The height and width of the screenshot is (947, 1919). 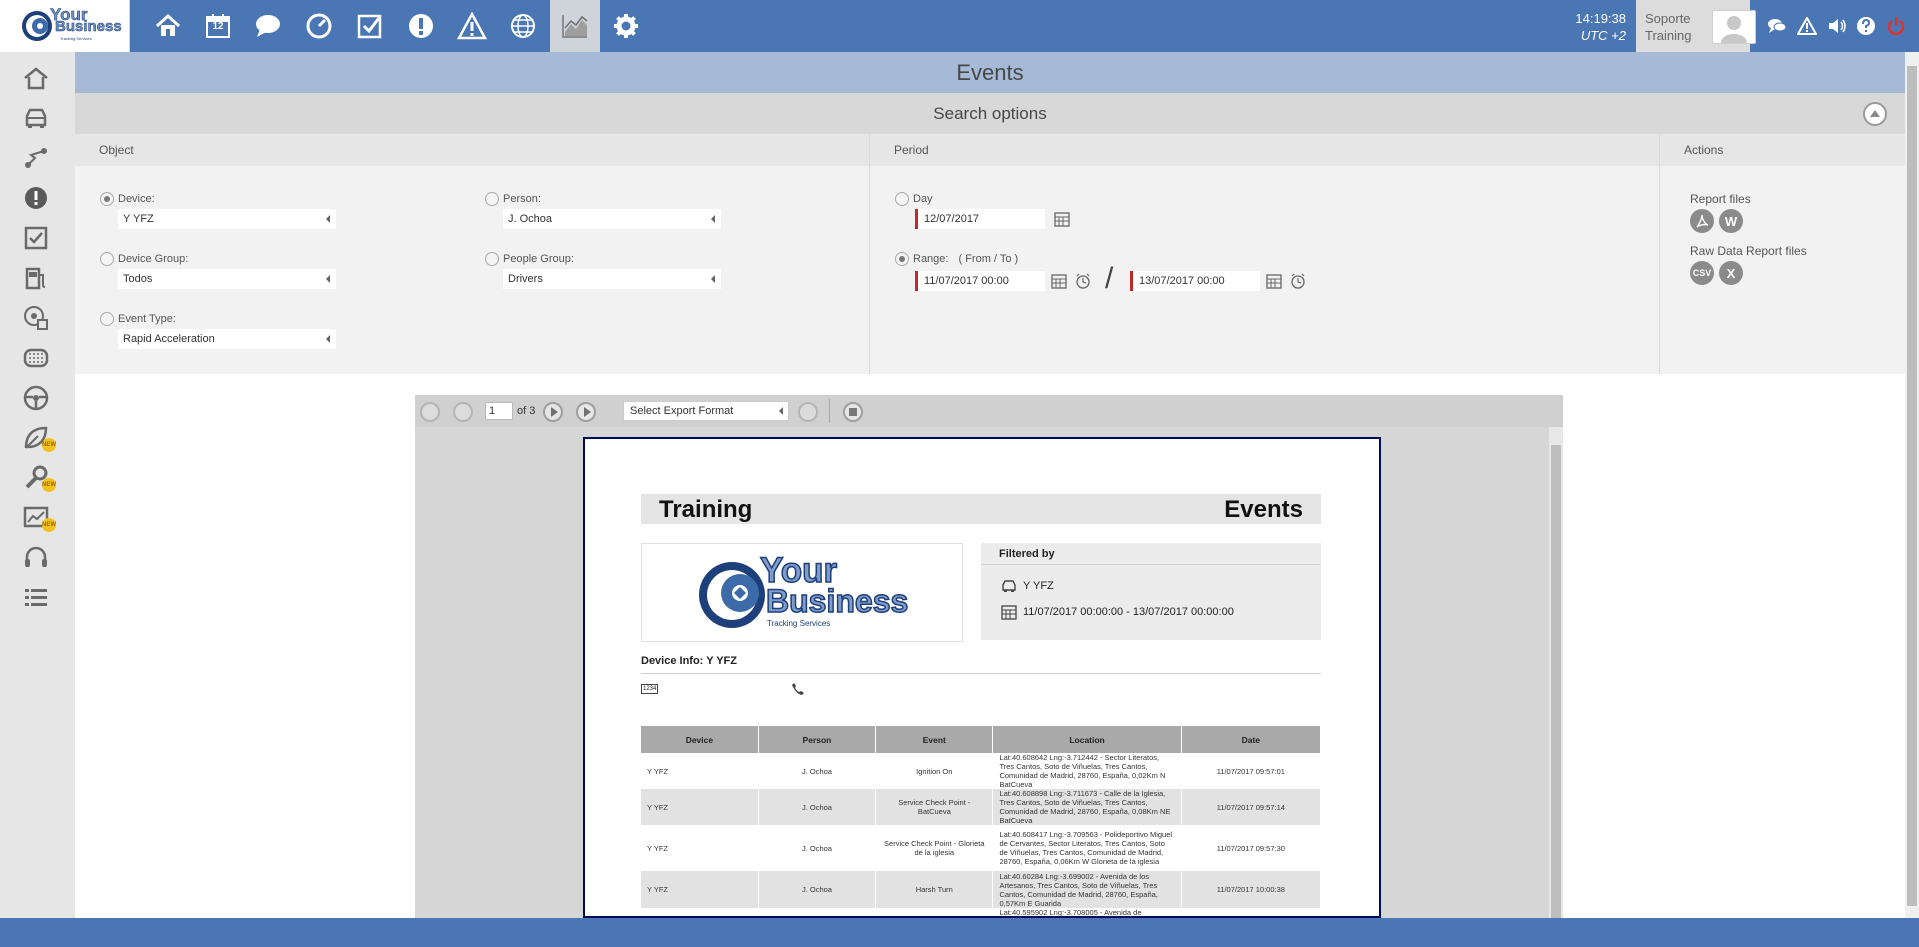 I want to click on print-icon, so click(x=853, y=412).